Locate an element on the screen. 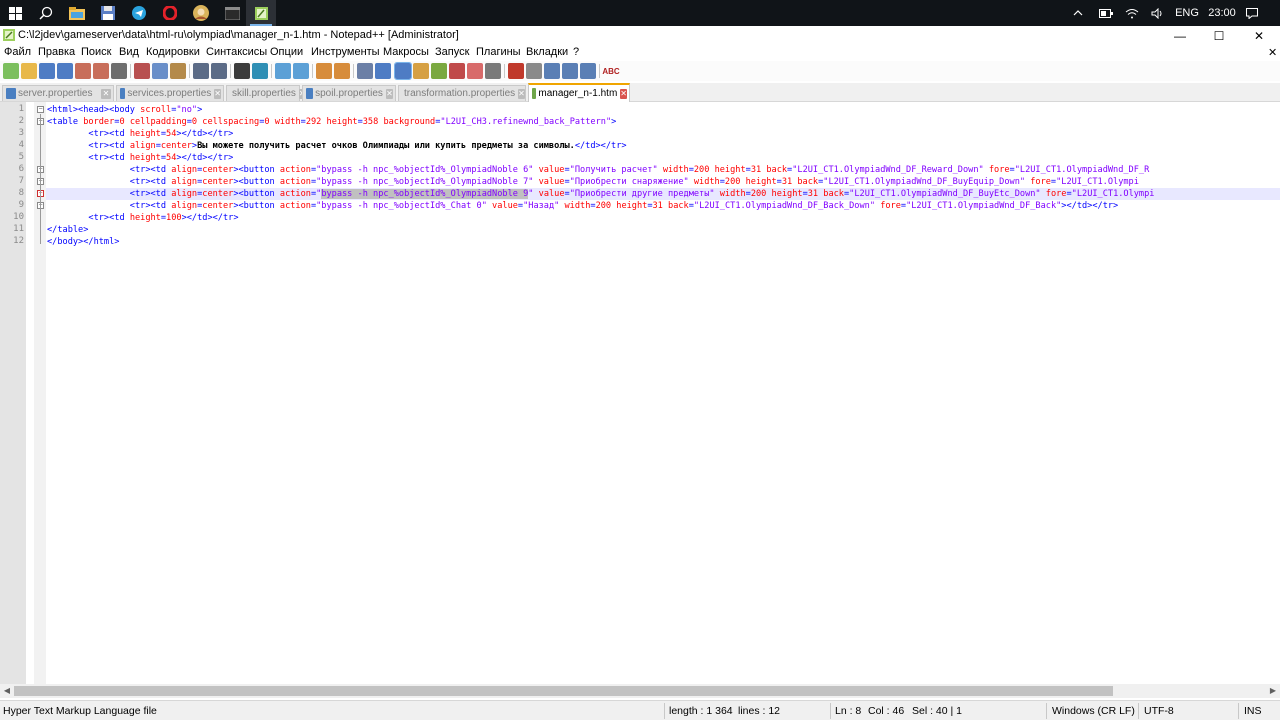  file-explorer-icon is located at coordinates (77, 13).